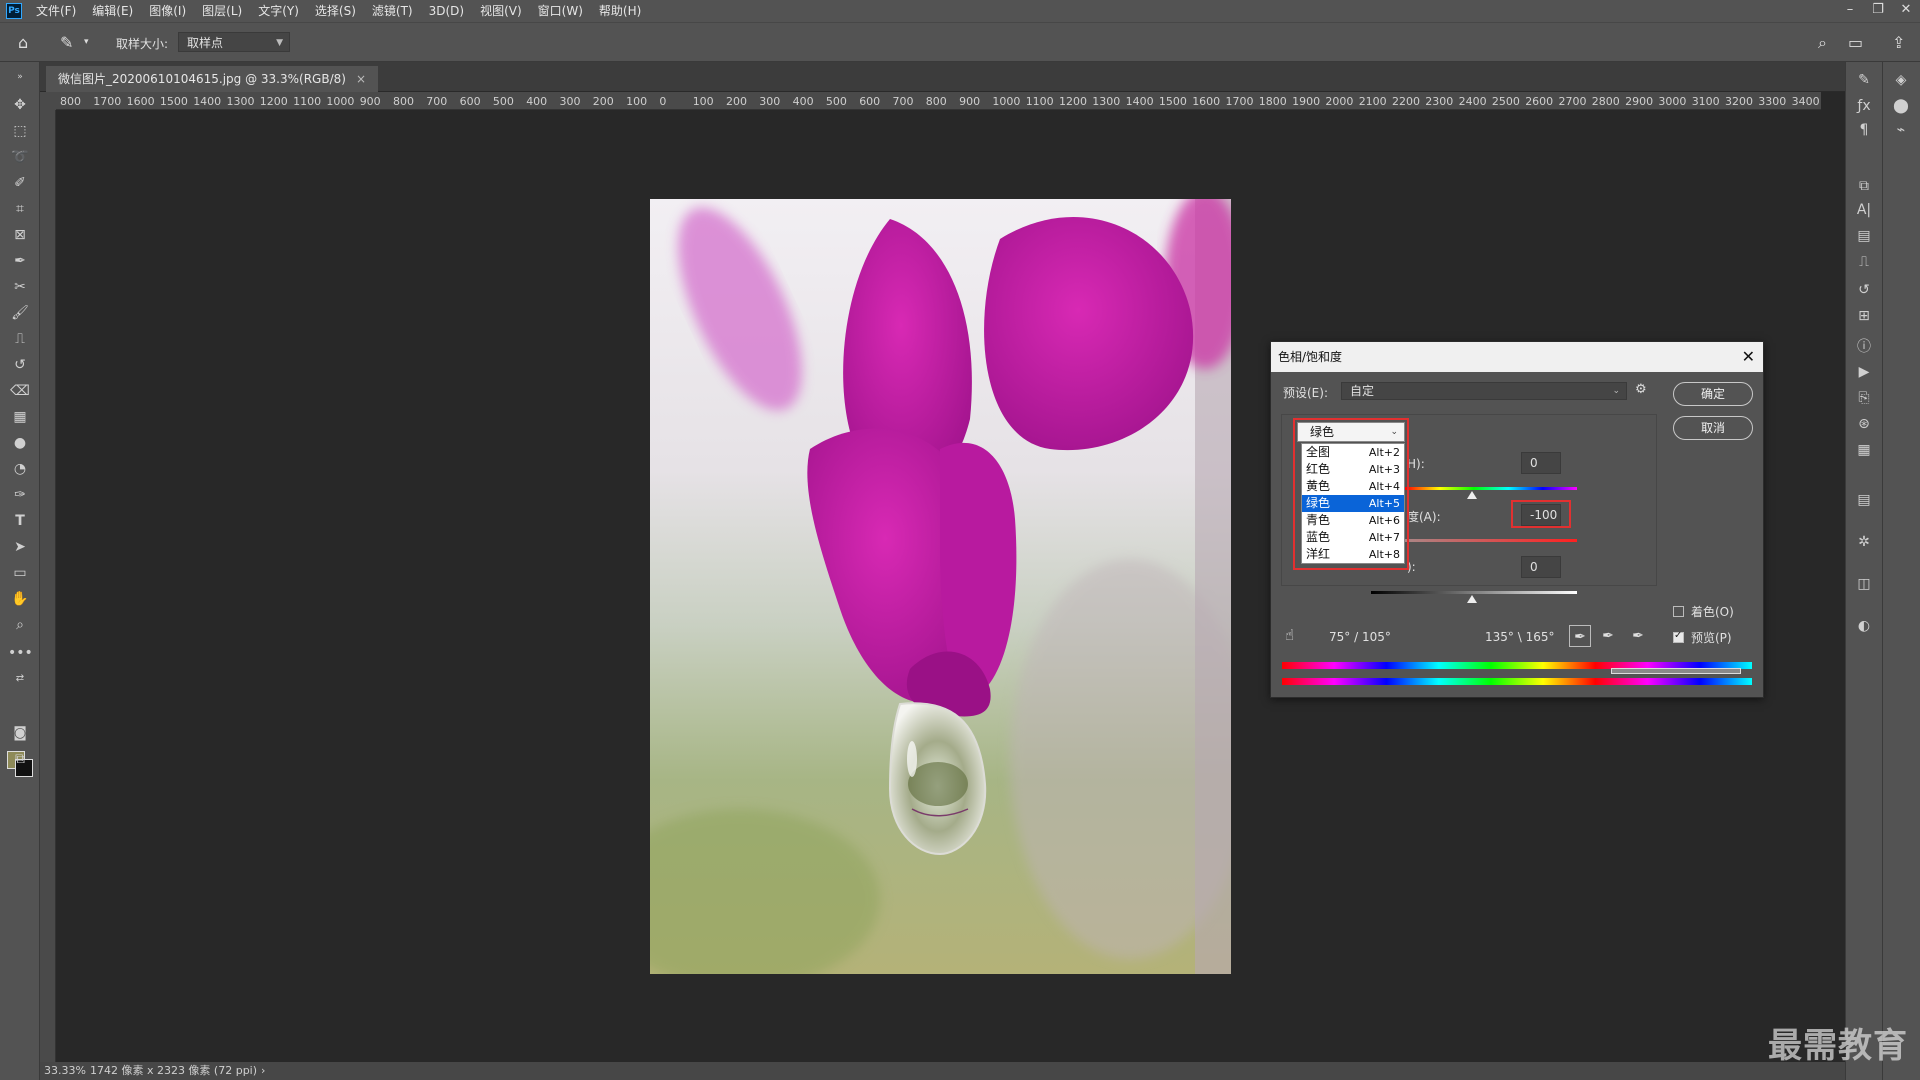  I want to click on targeted-adjust-hand-icon: ☝, so click(1289, 635).